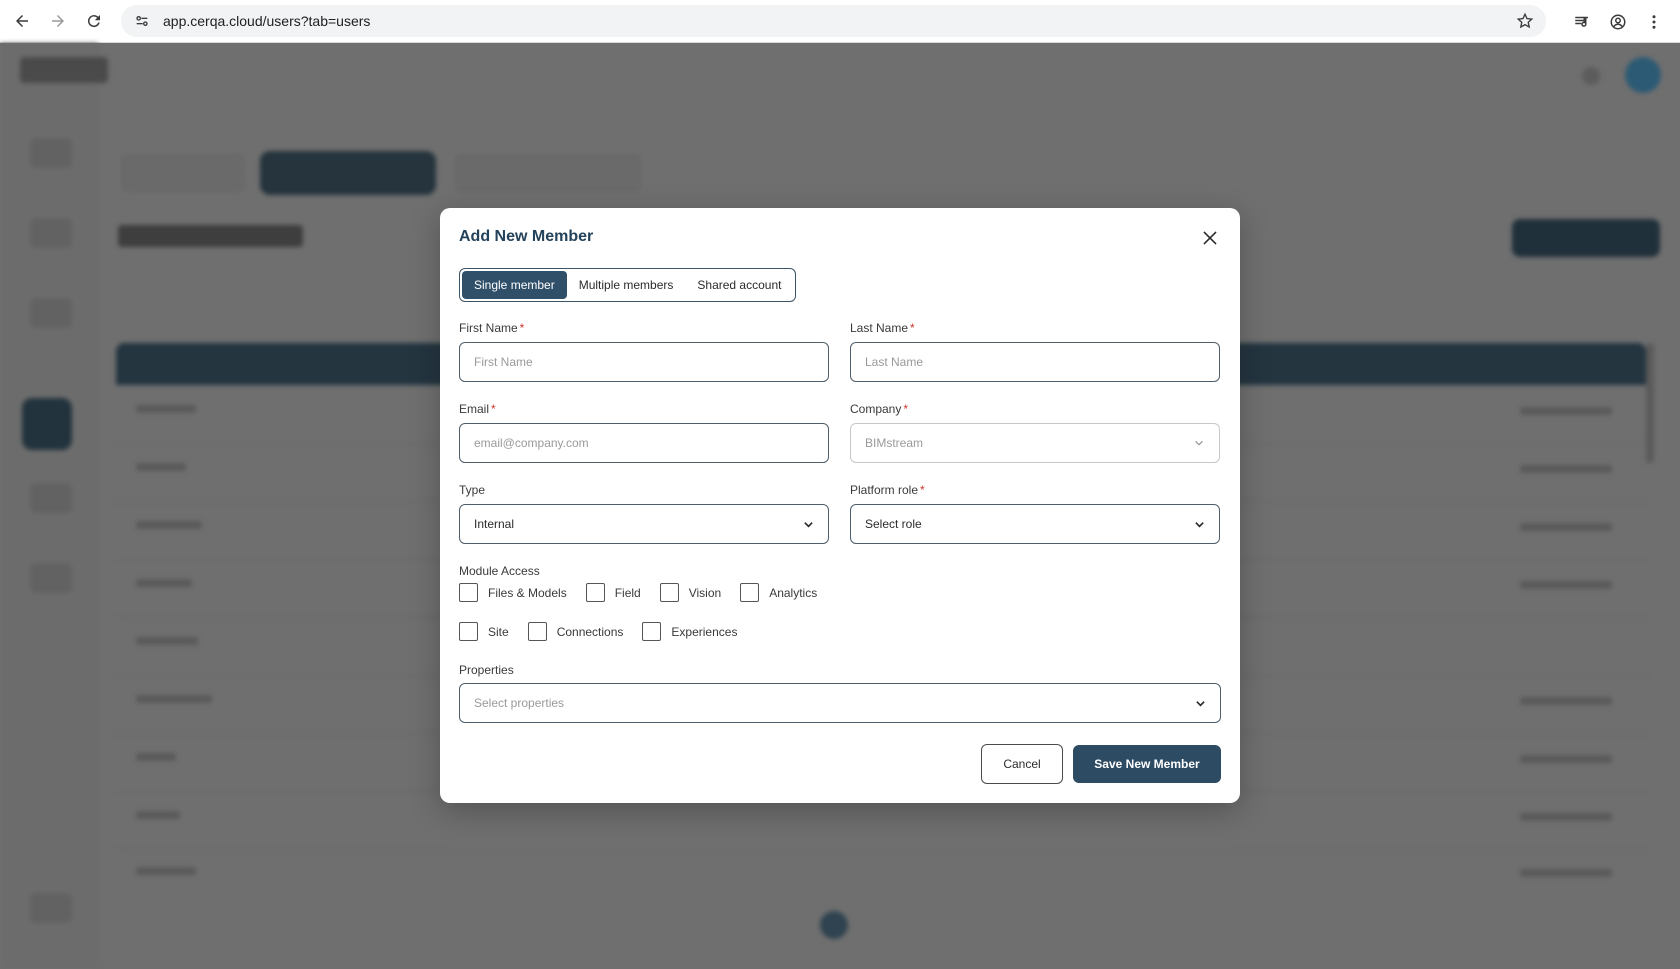 This screenshot has width=1680, height=969. Describe the element at coordinates (647, 592) in the screenshot. I see `module-access-row-1: Files & Models Field Vision Analytics` at that location.